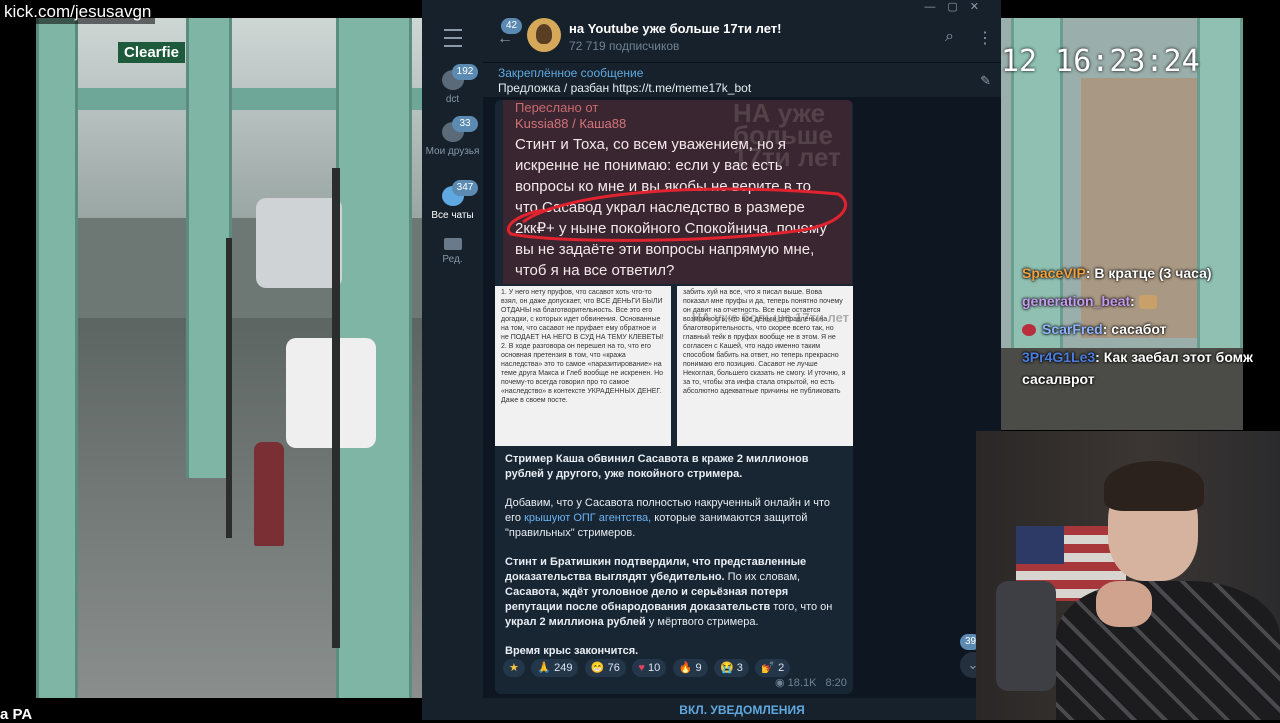  I want to click on reaction-bar: ★ 🙏 249 😁 76 ♥ 10 🔥 9 😭 3 💅 2, so click(647, 668).